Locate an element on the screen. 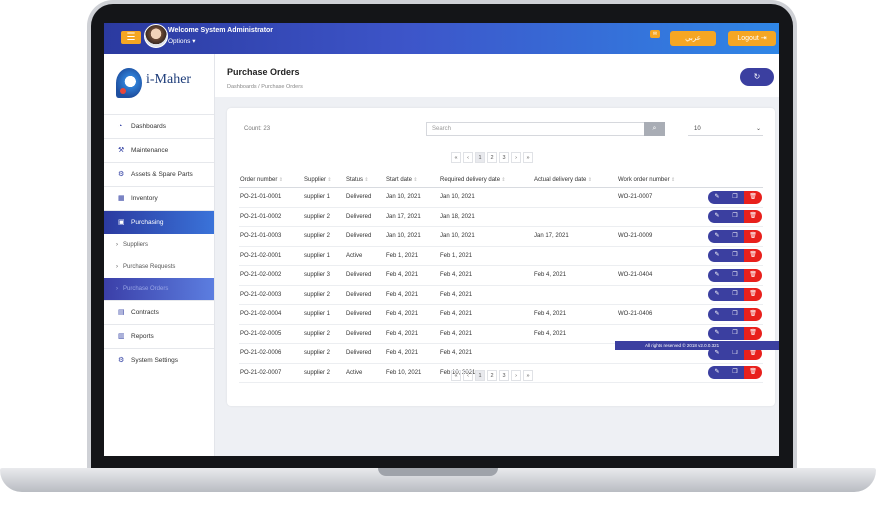  sidebar-item-label: Purchasing is located at coordinates (147, 222).